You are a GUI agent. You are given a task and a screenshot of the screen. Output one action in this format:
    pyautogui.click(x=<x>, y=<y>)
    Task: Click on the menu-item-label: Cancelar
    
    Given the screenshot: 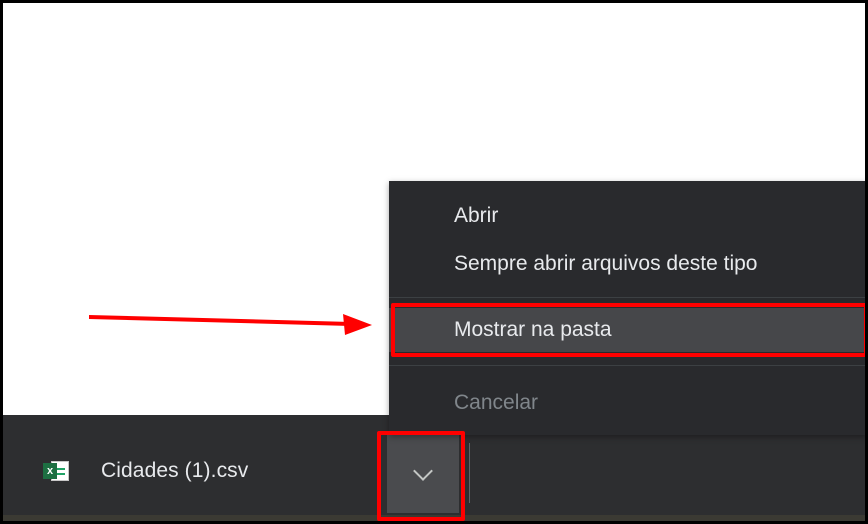 What is the action you would take?
    pyautogui.click(x=496, y=402)
    